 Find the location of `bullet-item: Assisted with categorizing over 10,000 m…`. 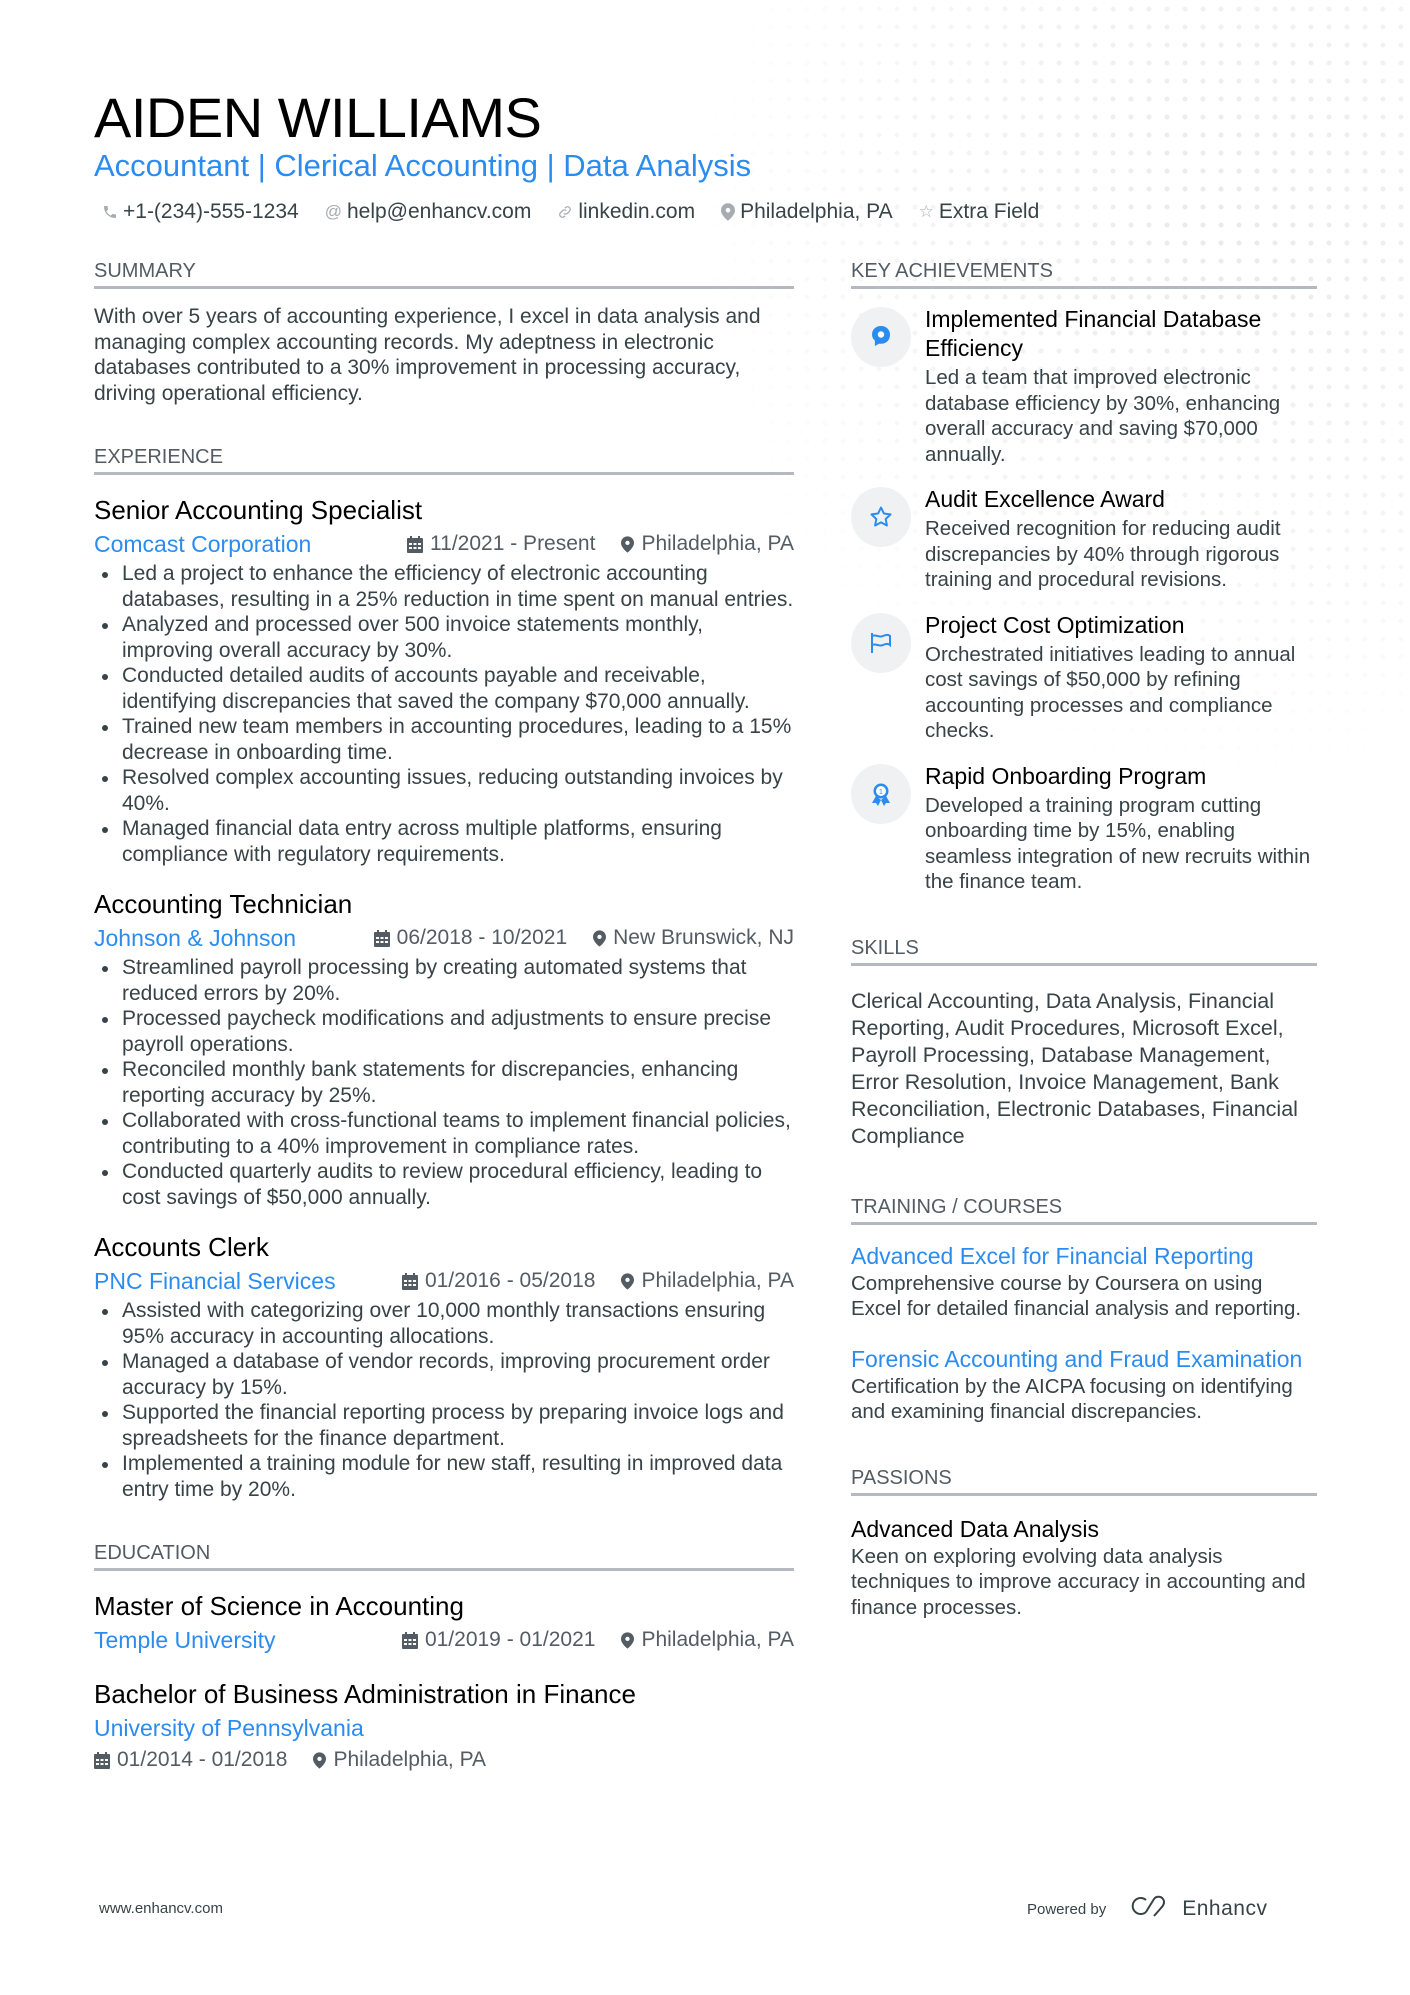

bullet-item: Assisted with categorizing over 10,000 m… is located at coordinates (444, 1323).